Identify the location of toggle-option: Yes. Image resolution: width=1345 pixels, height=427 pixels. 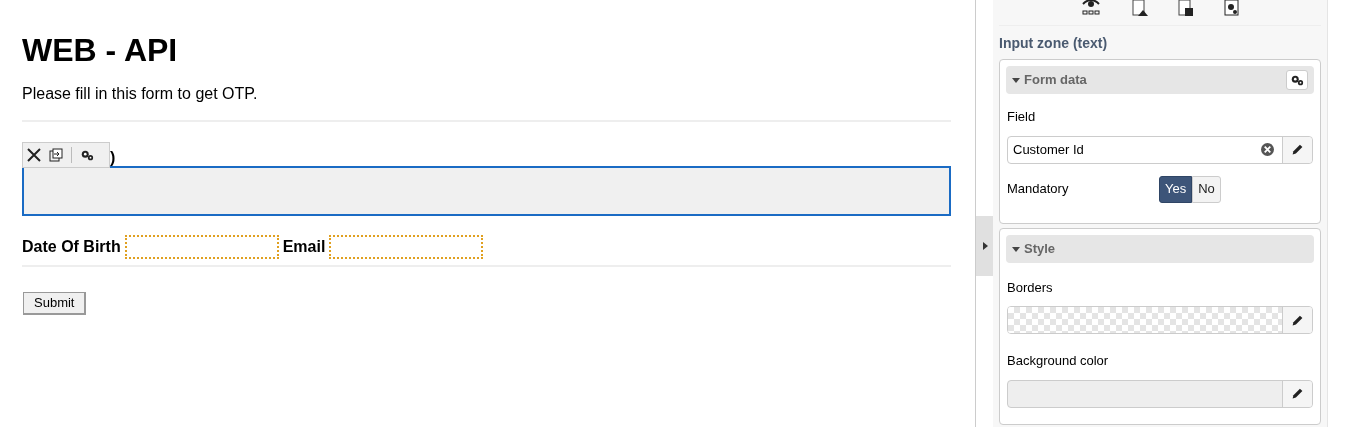
(1176, 189).